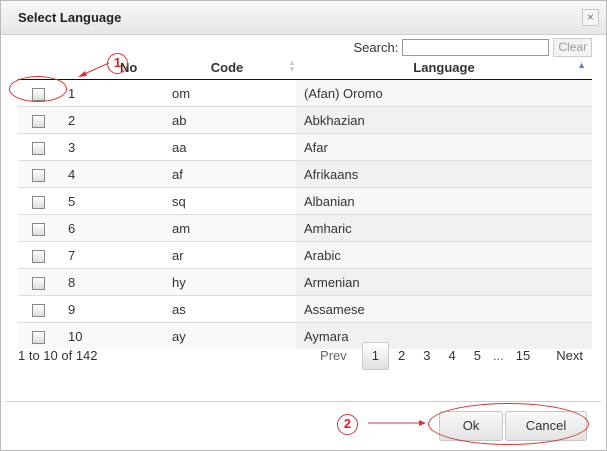  I want to click on row-language: Albanian, so click(444, 201).